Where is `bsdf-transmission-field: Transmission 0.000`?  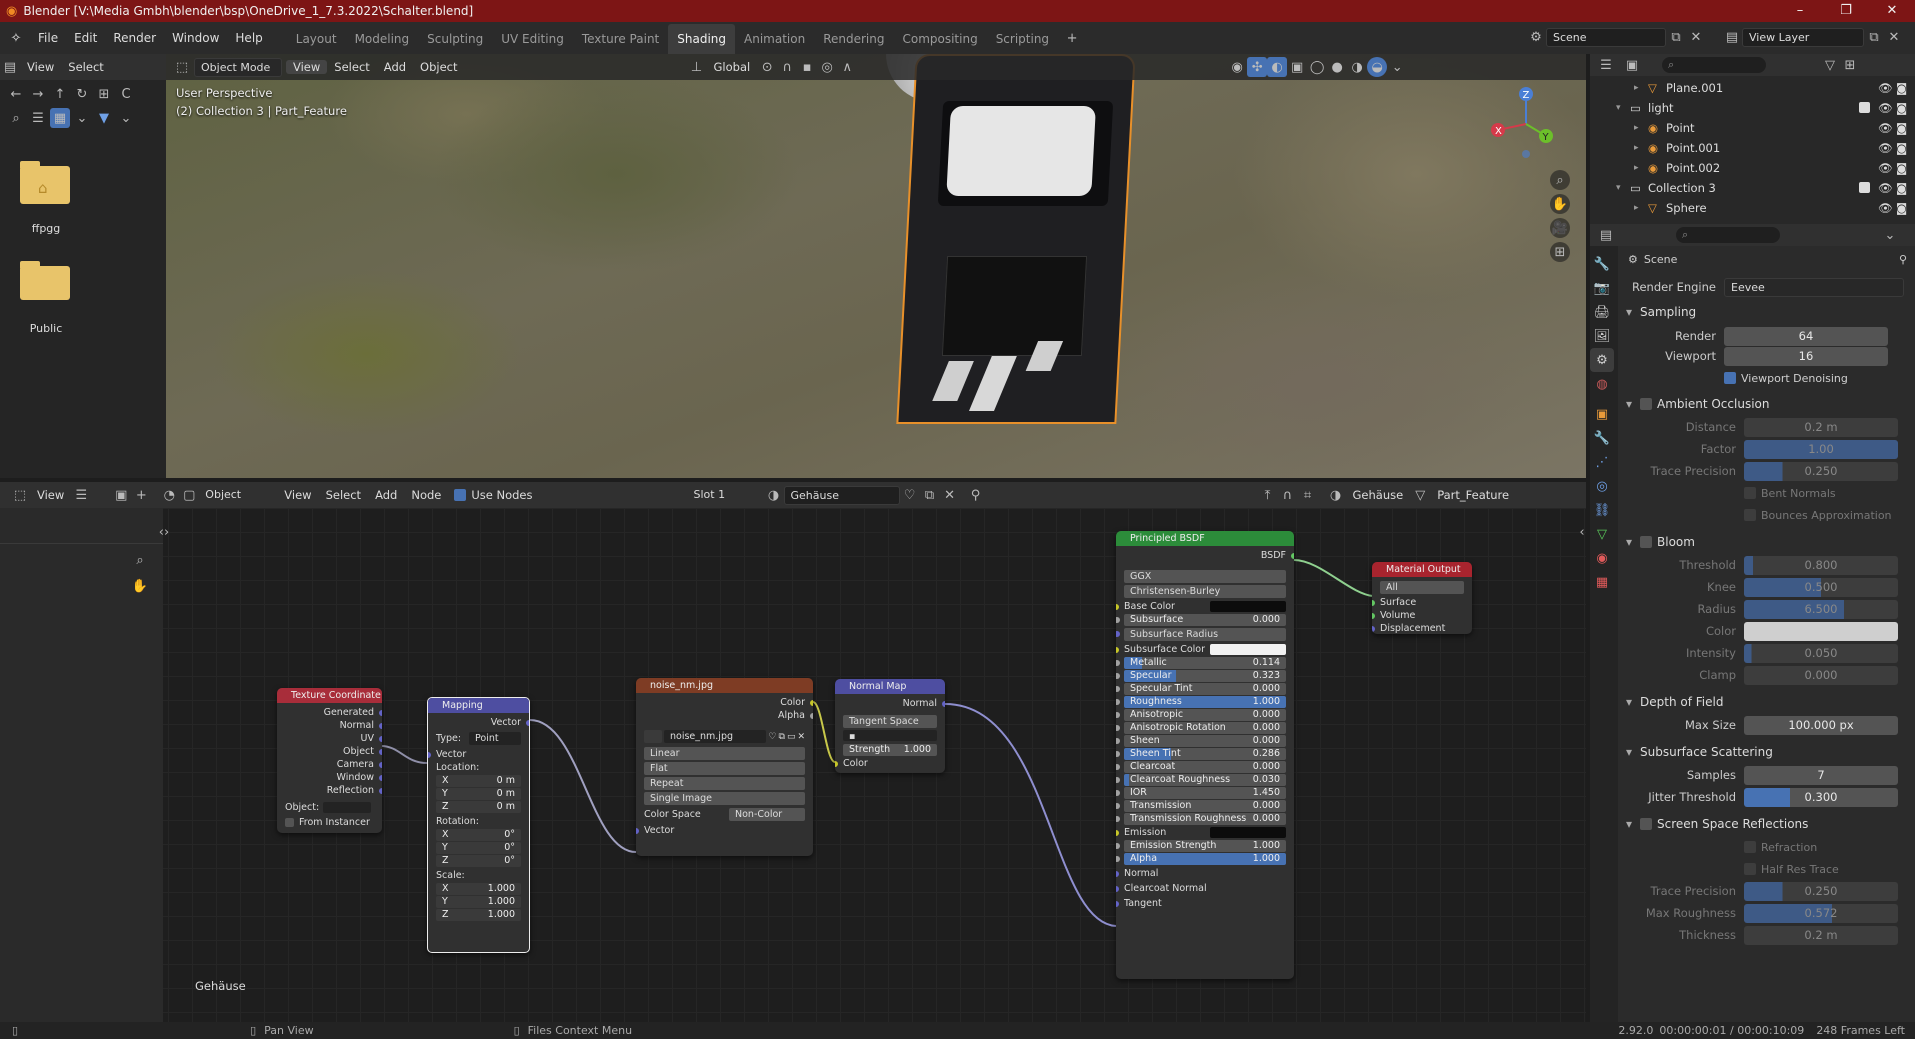
bsdf-transmission-field: Transmission 0.000 is located at coordinates (1201, 806).